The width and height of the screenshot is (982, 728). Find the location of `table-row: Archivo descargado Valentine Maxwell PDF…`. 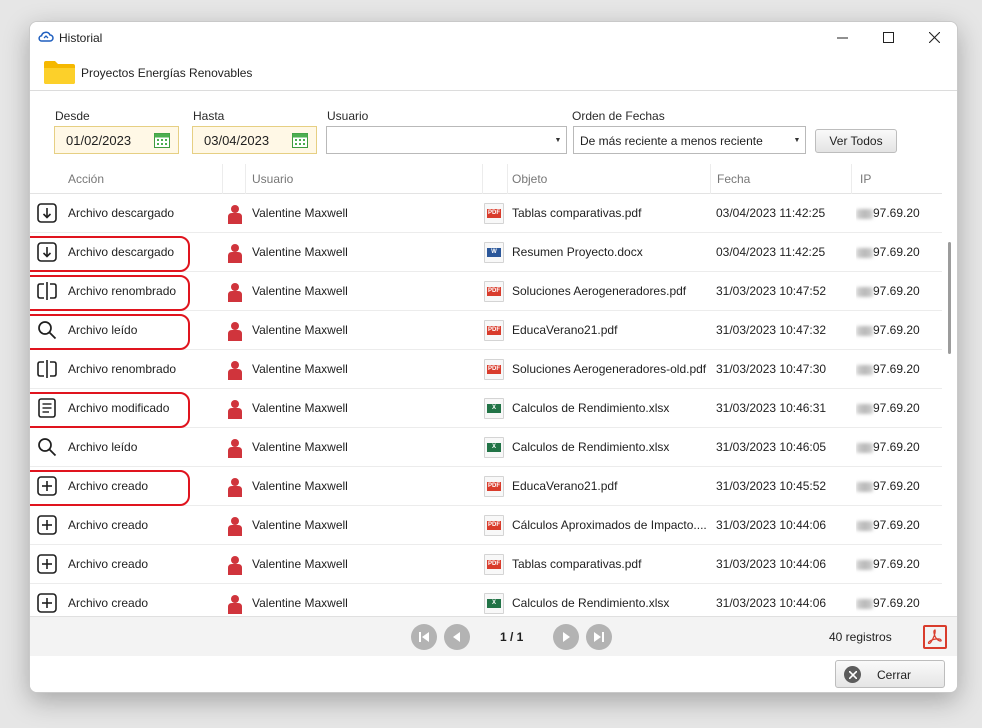

table-row: Archivo descargado Valentine Maxwell PDF… is located at coordinates (486, 213).